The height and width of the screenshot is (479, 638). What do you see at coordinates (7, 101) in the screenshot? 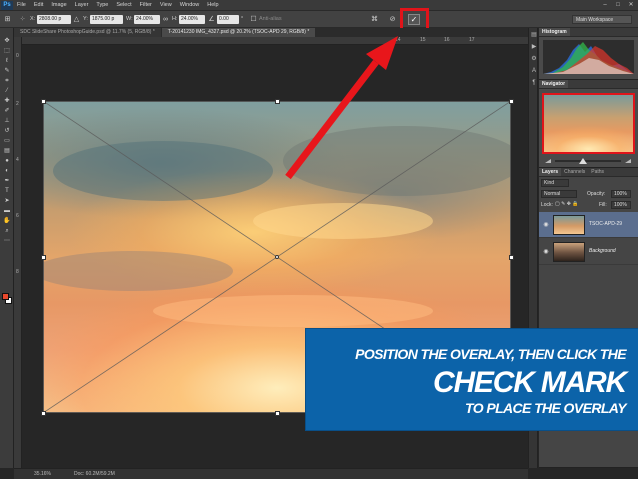
I see `healing-brush-icon: ✚` at bounding box center [7, 101].